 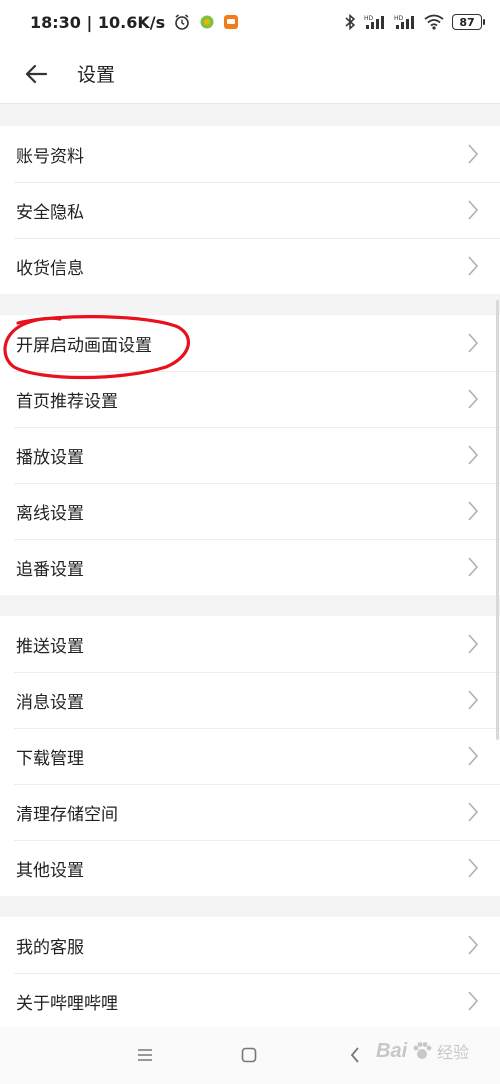 What do you see at coordinates (98, 22) in the screenshot?
I see `status-time: 18:30 | 10.6K/s` at bounding box center [98, 22].